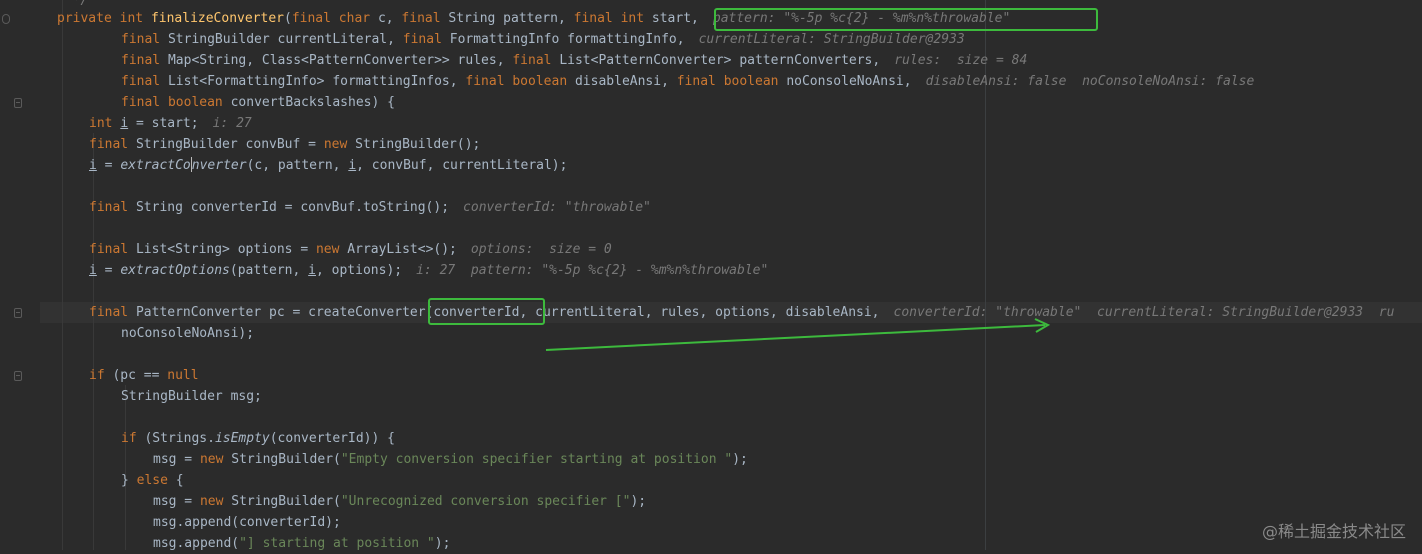  Describe the element at coordinates (1333, 531) in the screenshot. I see `watermark: @稀土掘金技术社区` at that location.